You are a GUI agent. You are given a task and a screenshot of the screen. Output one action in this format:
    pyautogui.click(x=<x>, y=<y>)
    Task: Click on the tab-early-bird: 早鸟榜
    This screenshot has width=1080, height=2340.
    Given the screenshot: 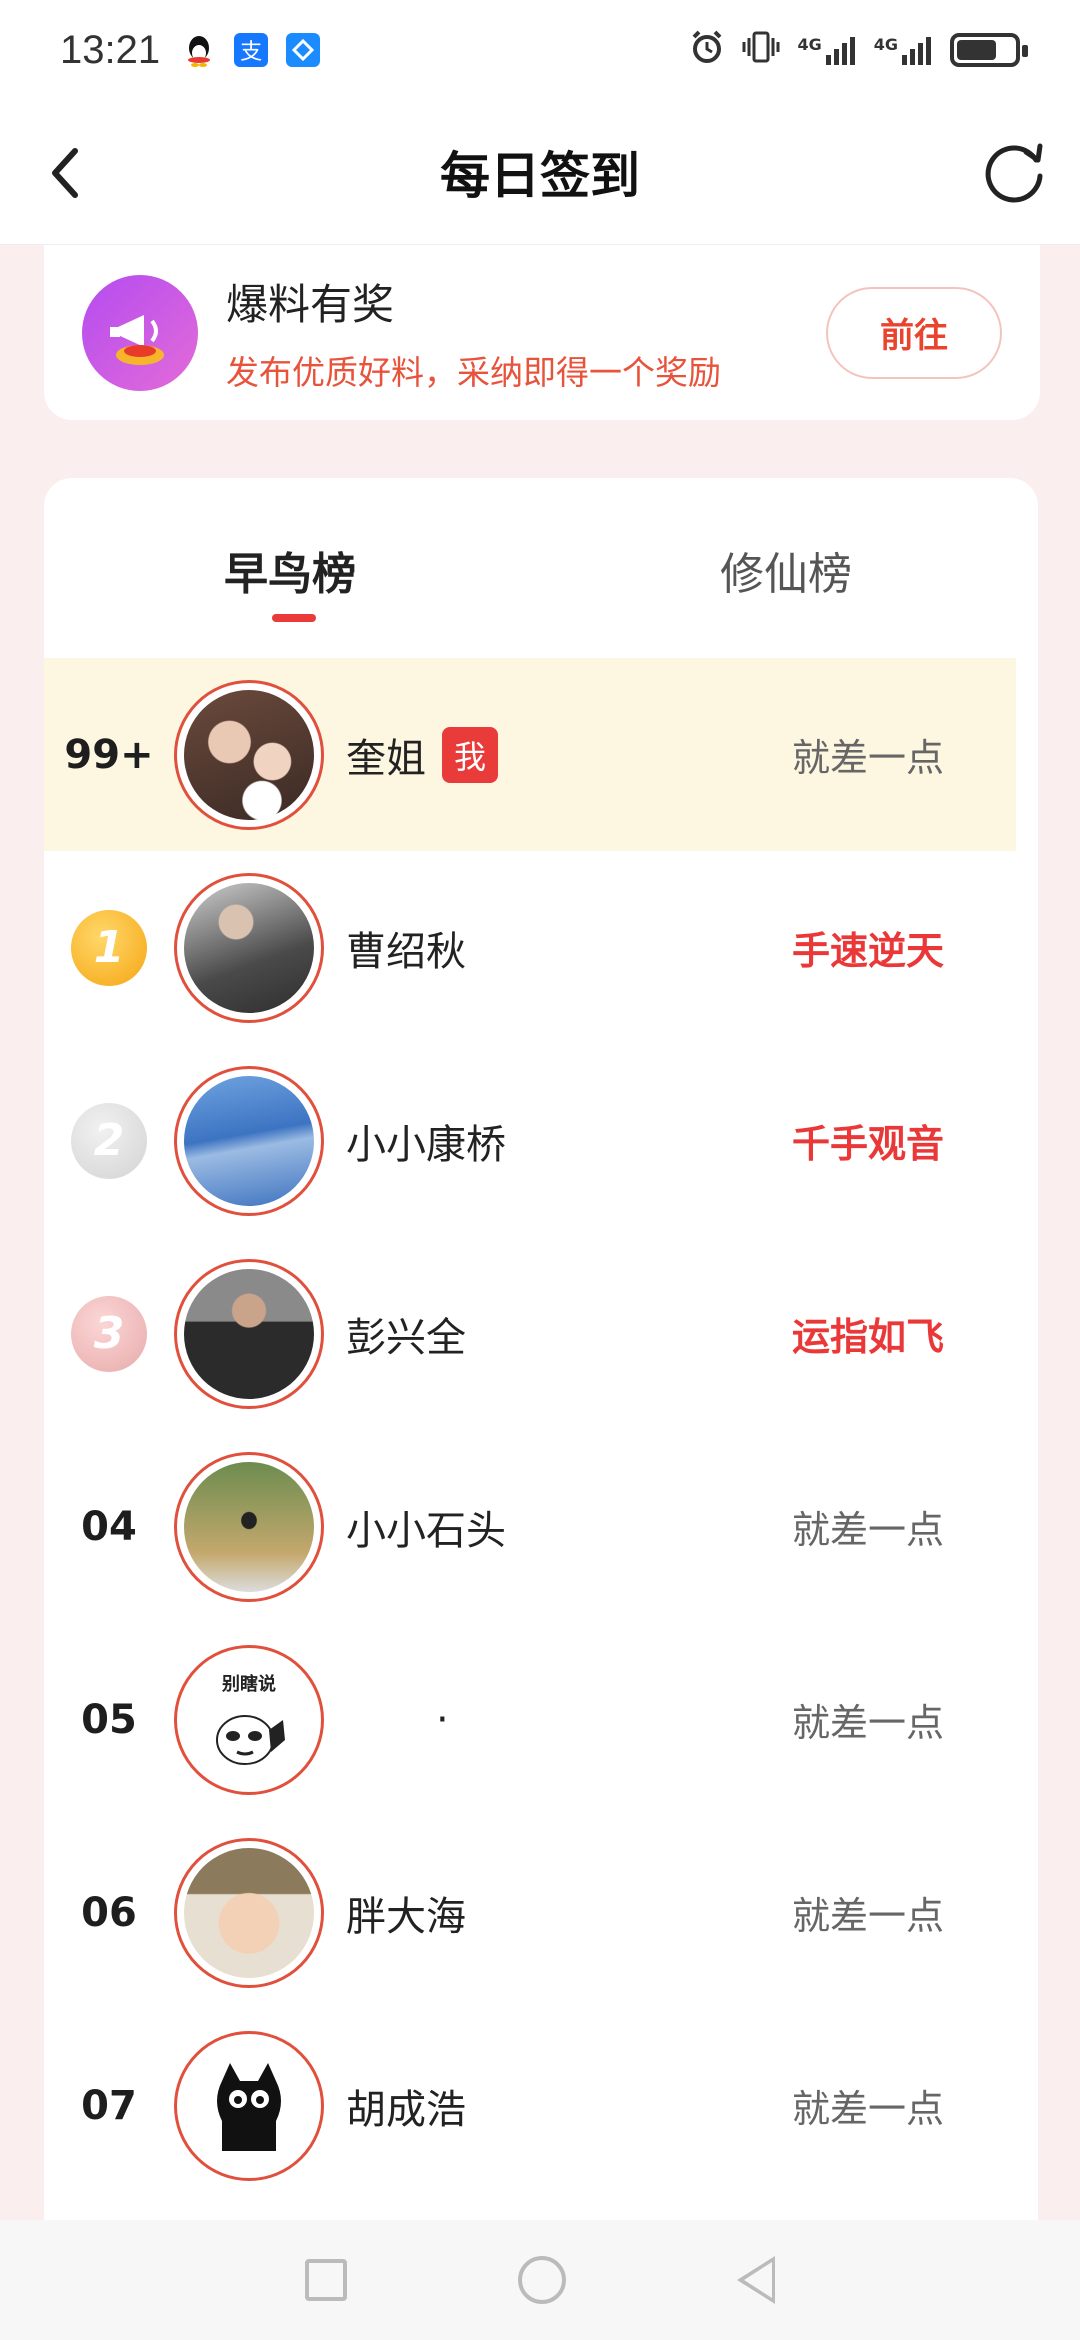 What is the action you would take?
    pyautogui.click(x=290, y=570)
    